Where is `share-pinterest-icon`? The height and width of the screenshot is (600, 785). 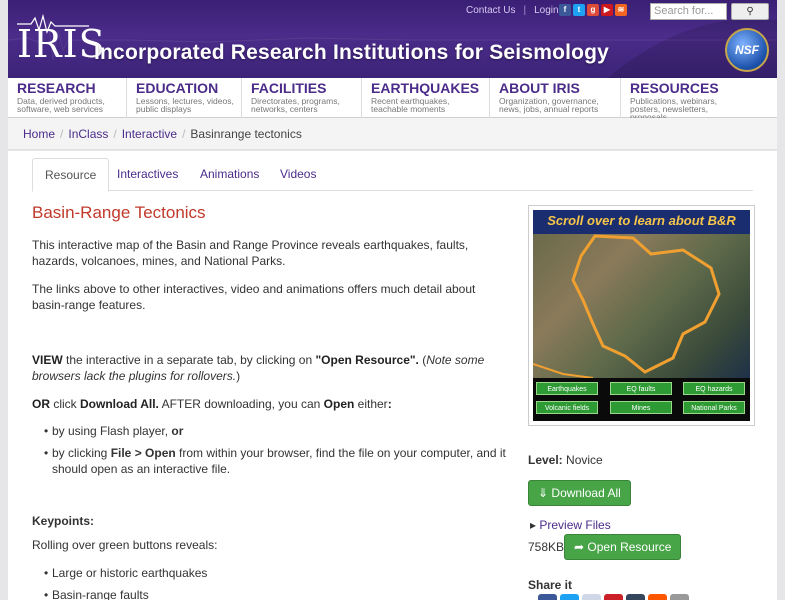 share-pinterest-icon is located at coordinates (613, 597).